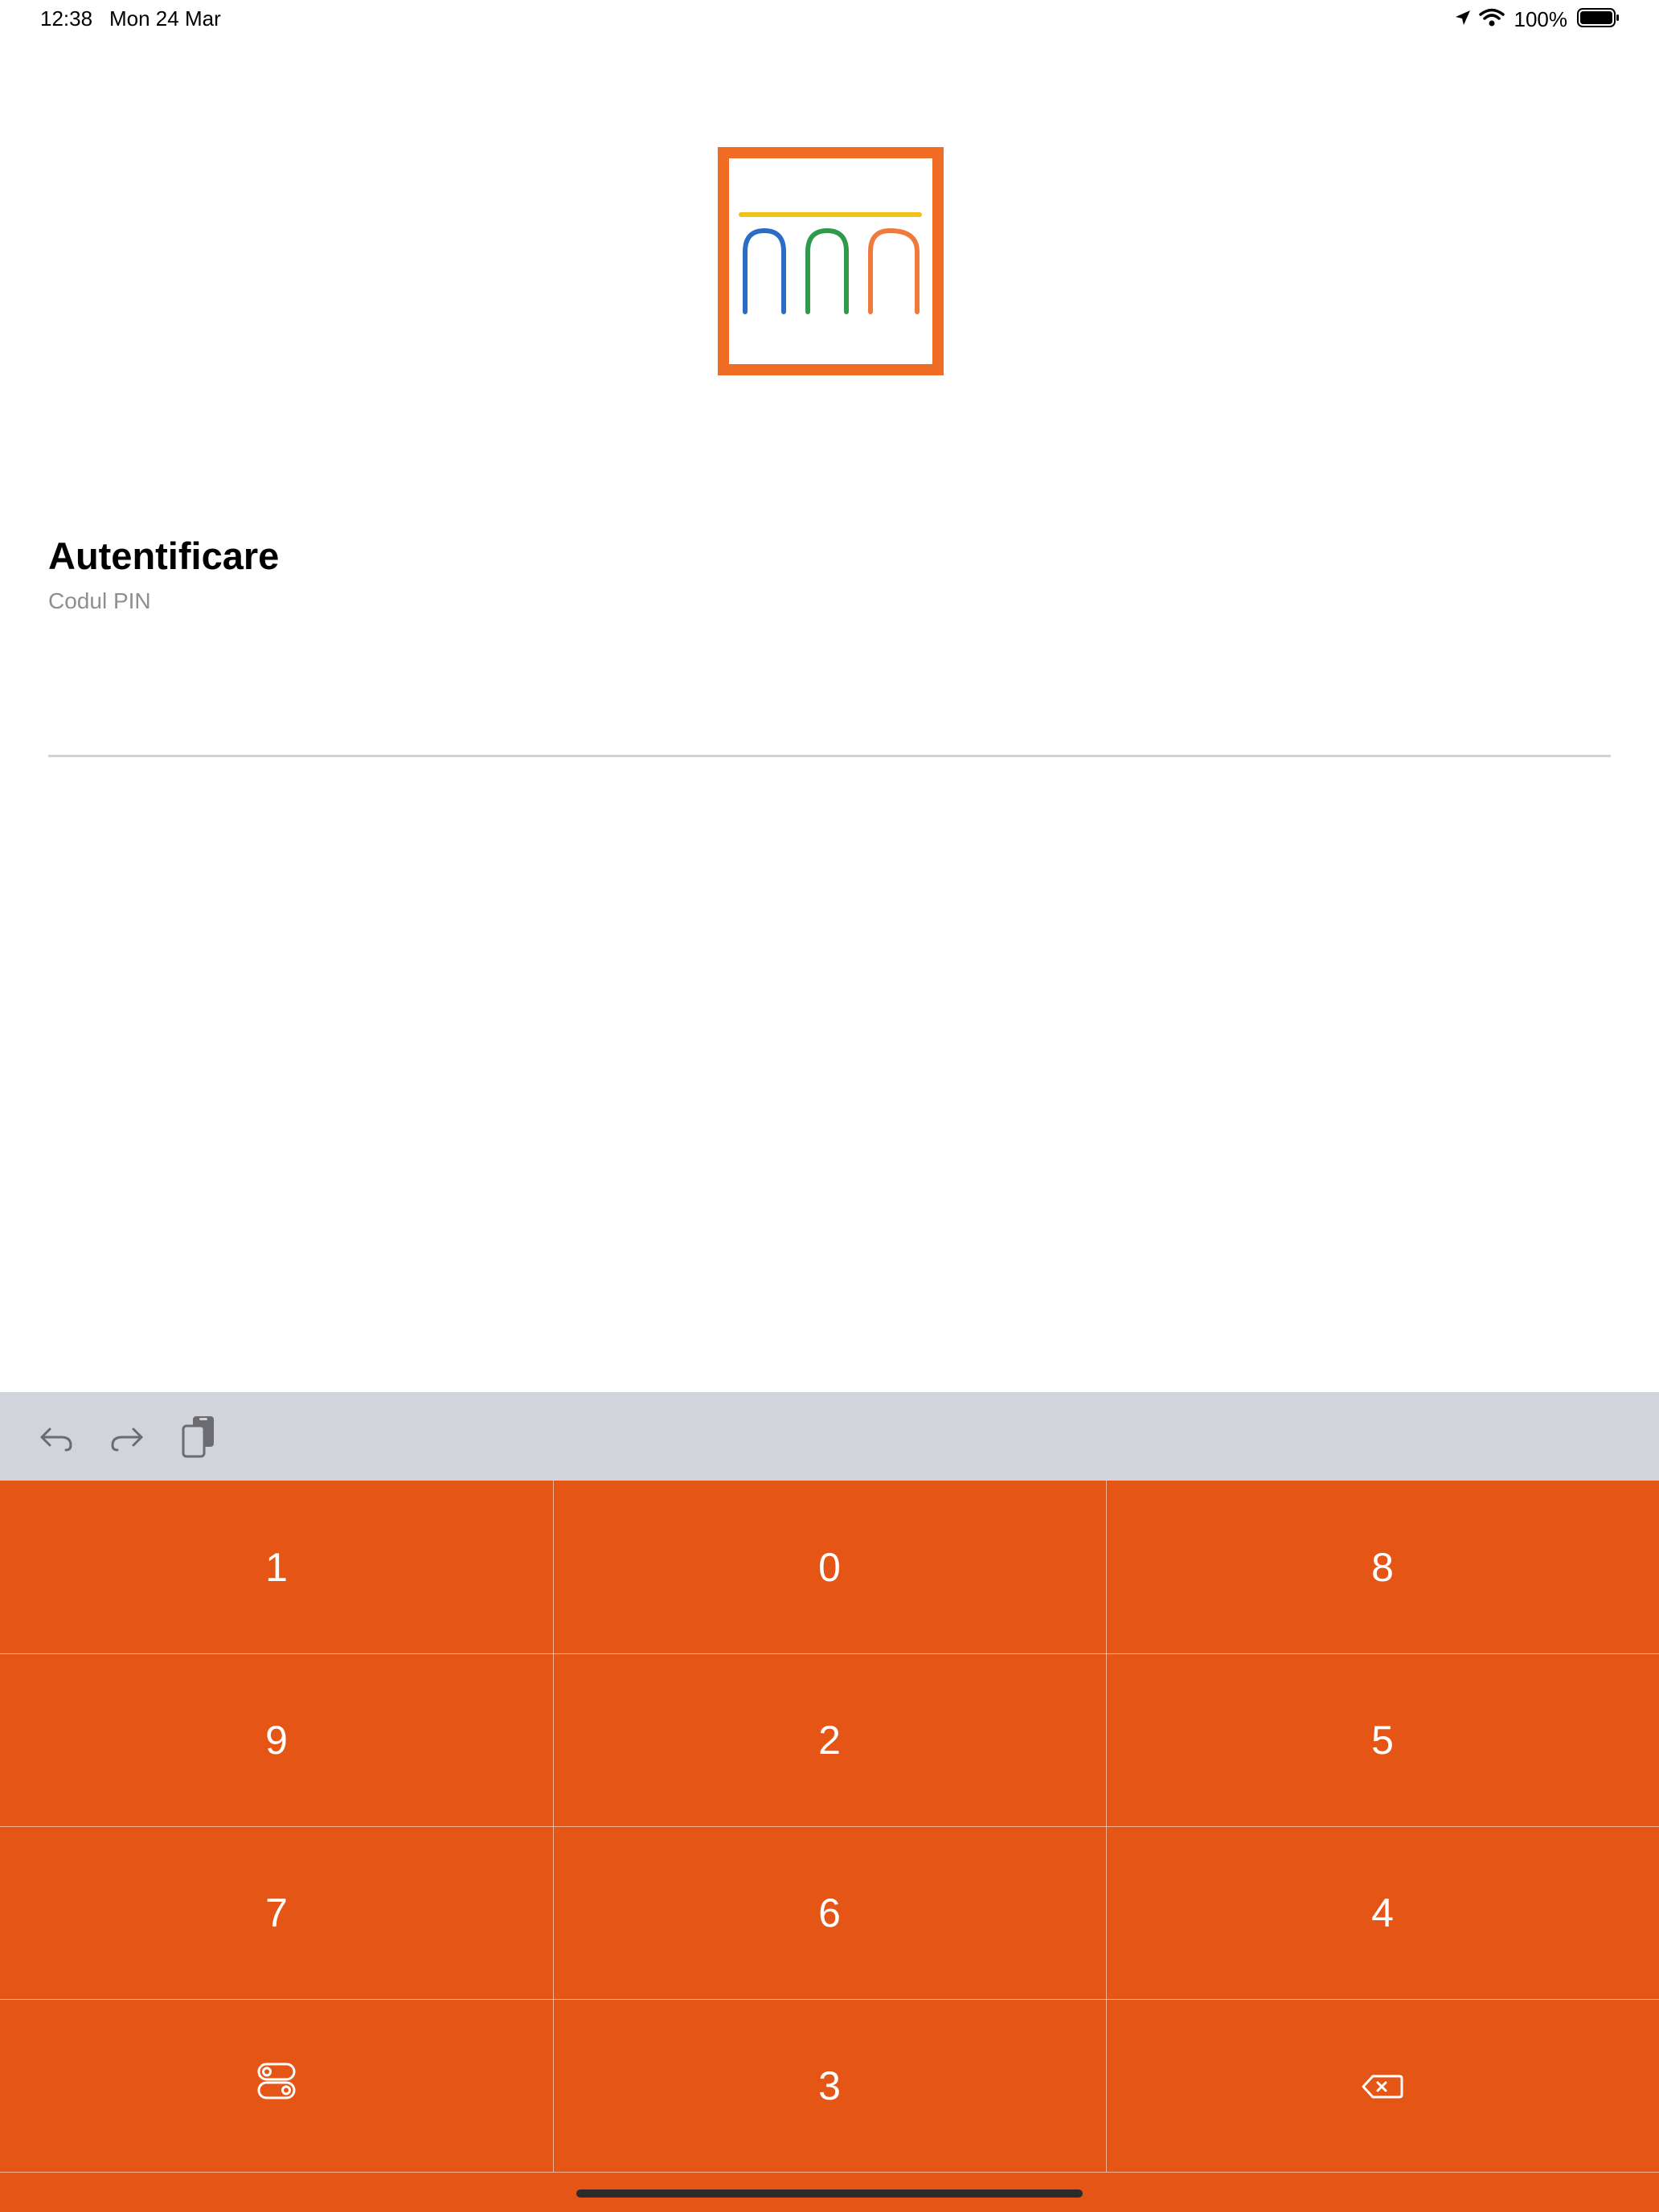 This screenshot has height=2212, width=1659. I want to click on status-time: 12:38, so click(66, 18).